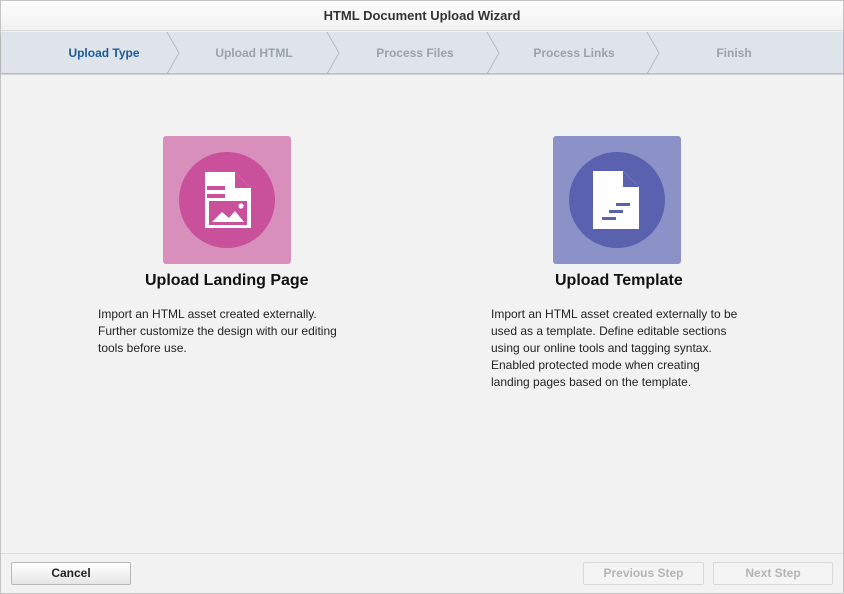 Image resolution: width=844 pixels, height=594 pixels. What do you see at coordinates (734, 53) in the screenshot?
I see `step-finish: Finish` at bounding box center [734, 53].